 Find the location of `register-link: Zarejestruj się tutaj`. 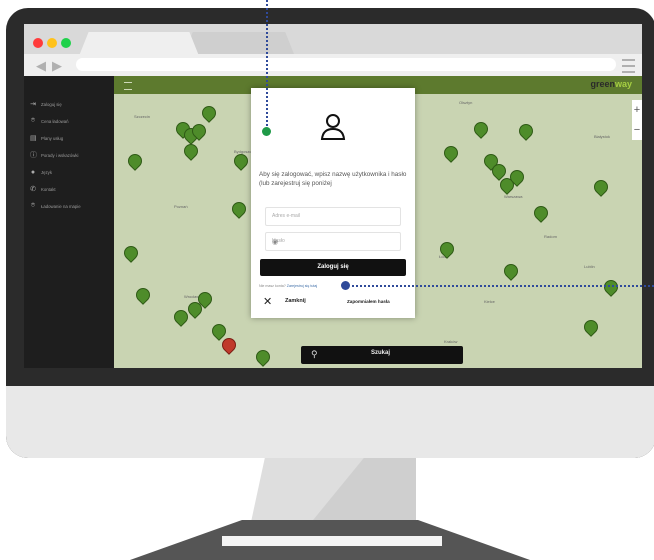

register-link: Zarejestruj się tutaj is located at coordinates (302, 286).